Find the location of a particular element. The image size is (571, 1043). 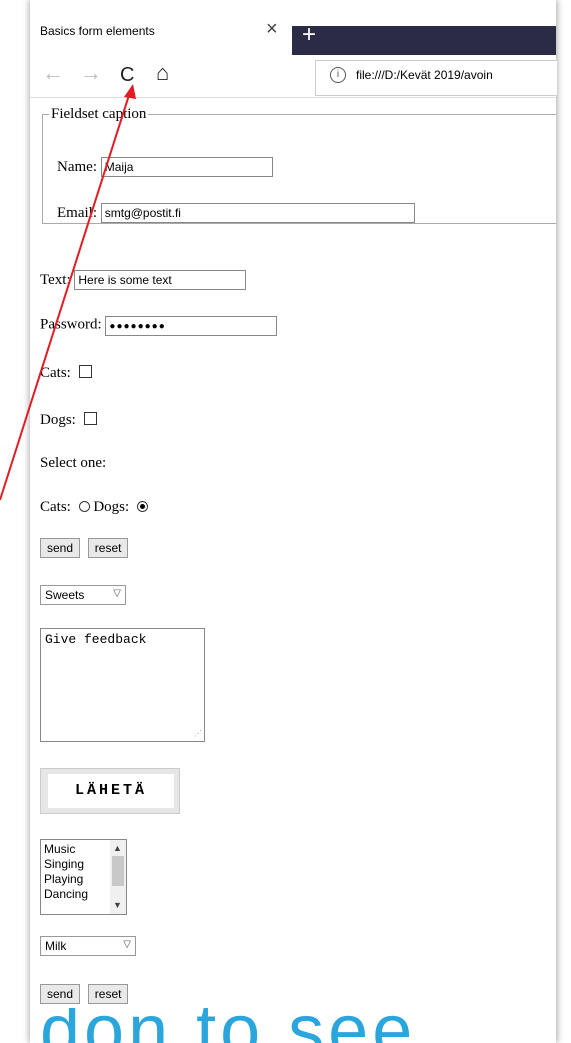

info-icon: i is located at coordinates (338, 75).